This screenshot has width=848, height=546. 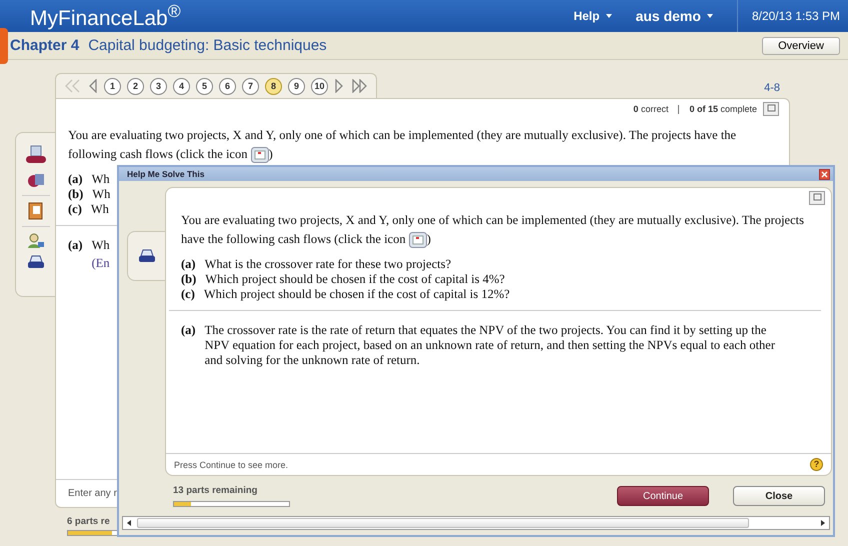 What do you see at coordinates (823, 523) in the screenshot?
I see `scroll-right-icon` at bounding box center [823, 523].